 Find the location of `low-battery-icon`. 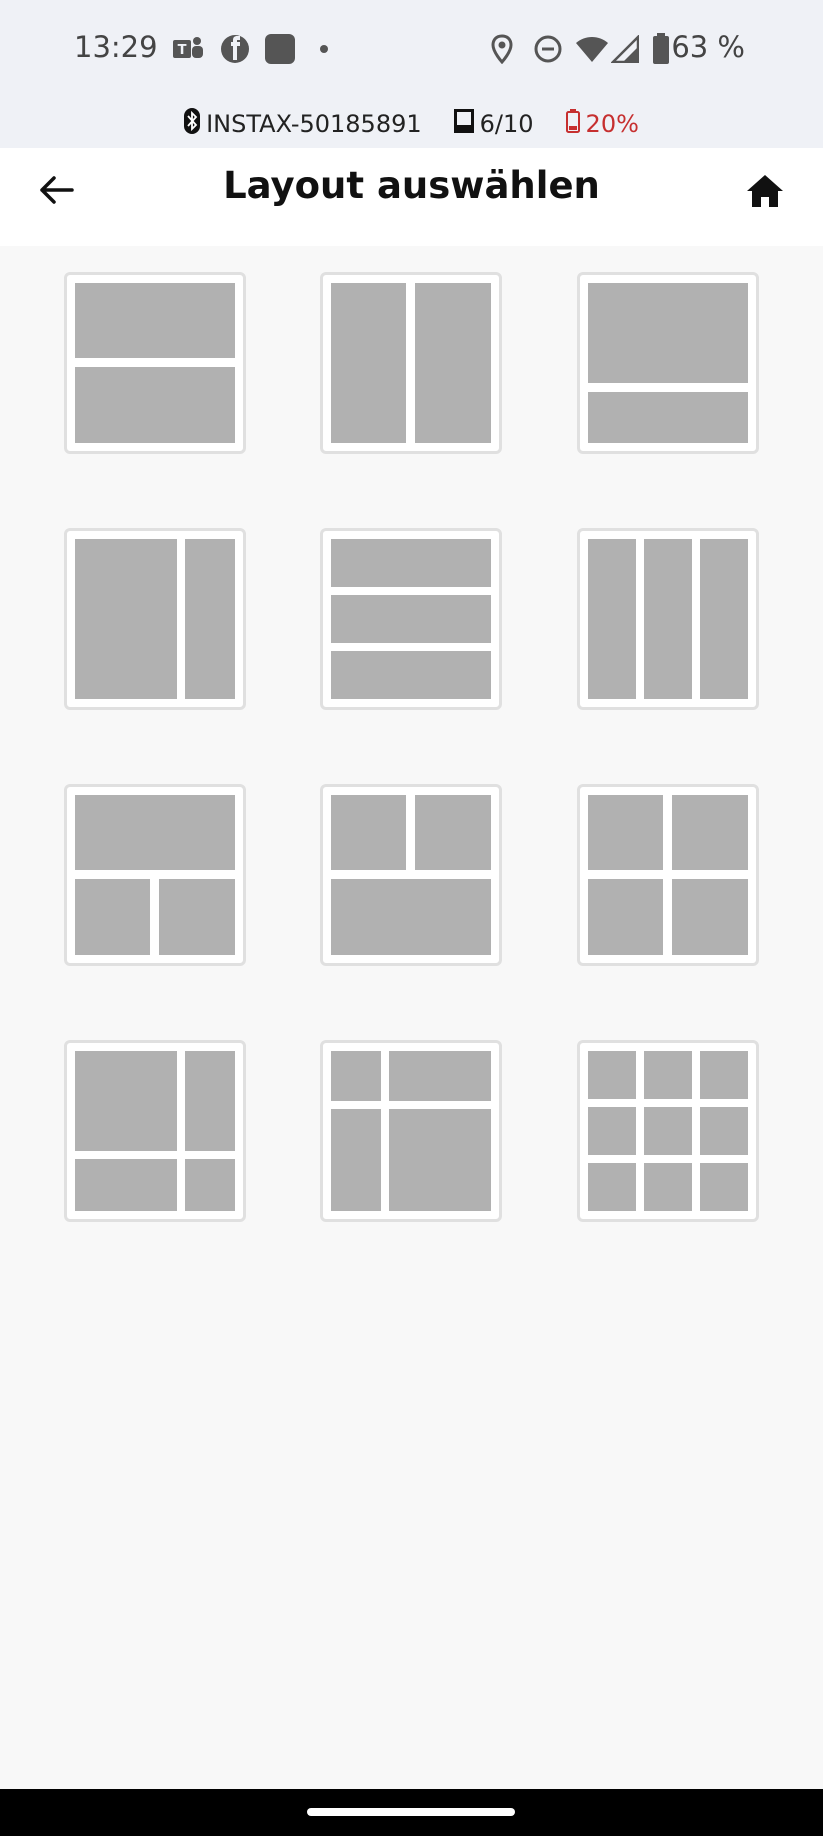

low-battery-icon is located at coordinates (572, 124).